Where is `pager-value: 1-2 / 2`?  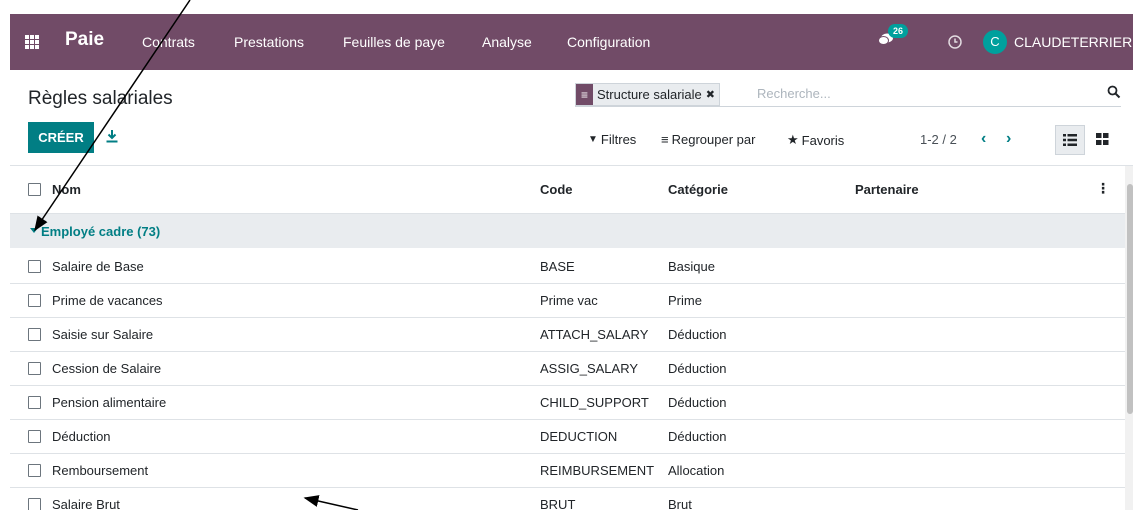 pager-value: 1-2 / 2 is located at coordinates (938, 139).